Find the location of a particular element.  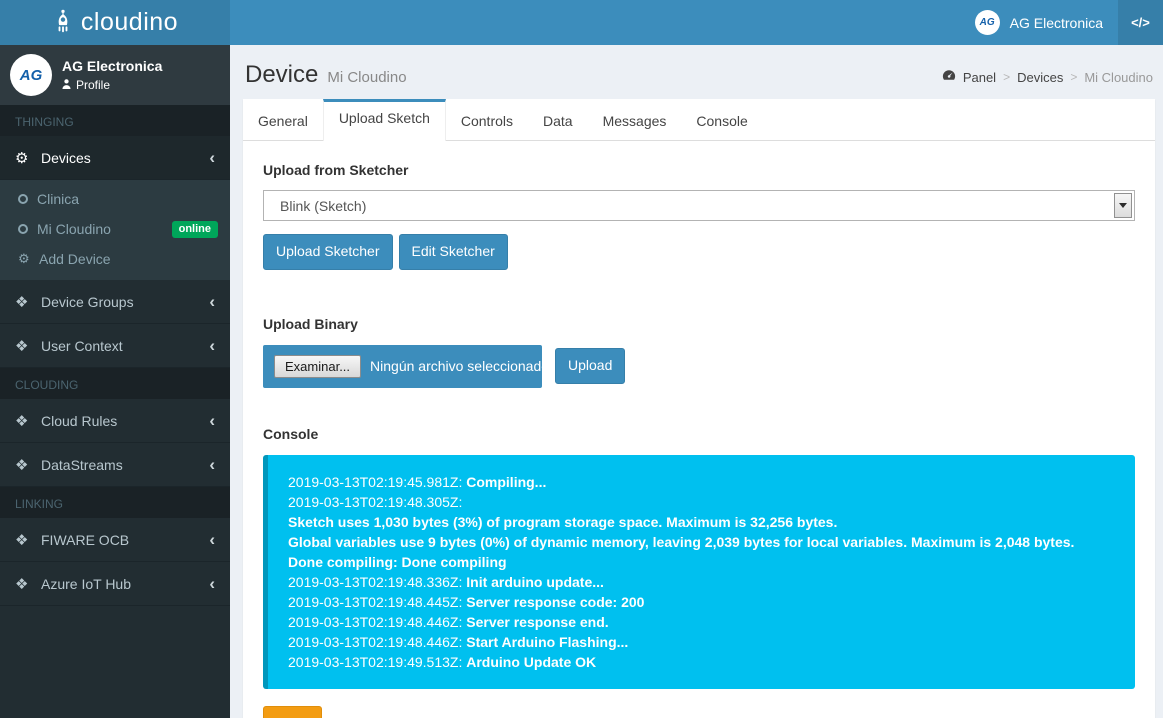

brand-name: cloudino is located at coordinates (129, 22).